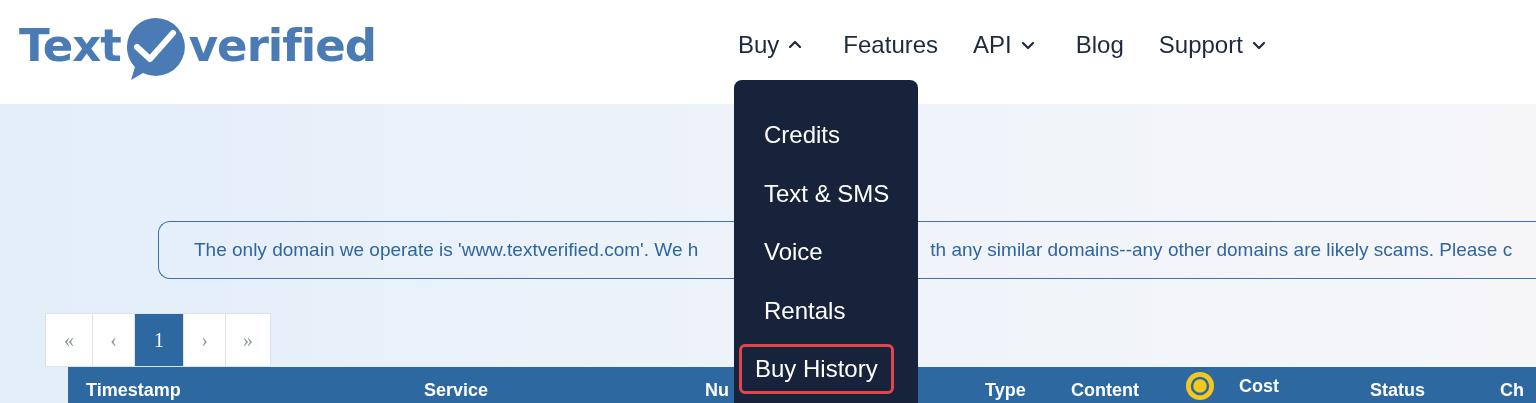 The width and height of the screenshot is (1536, 403). What do you see at coordinates (1005, 390) in the screenshot?
I see `column-header: Type` at bounding box center [1005, 390].